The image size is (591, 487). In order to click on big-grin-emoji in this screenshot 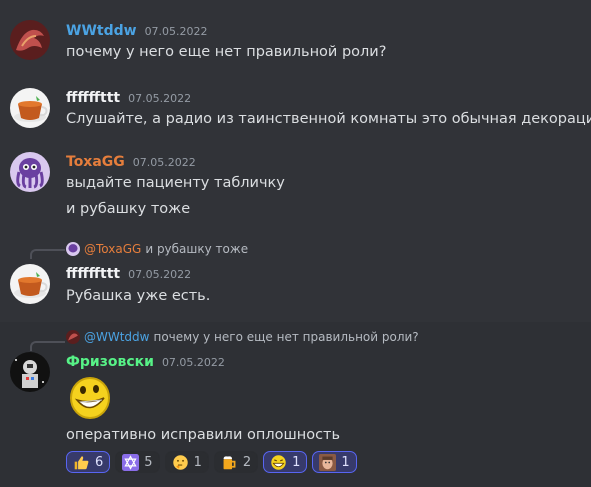, I will do `click(90, 397)`.